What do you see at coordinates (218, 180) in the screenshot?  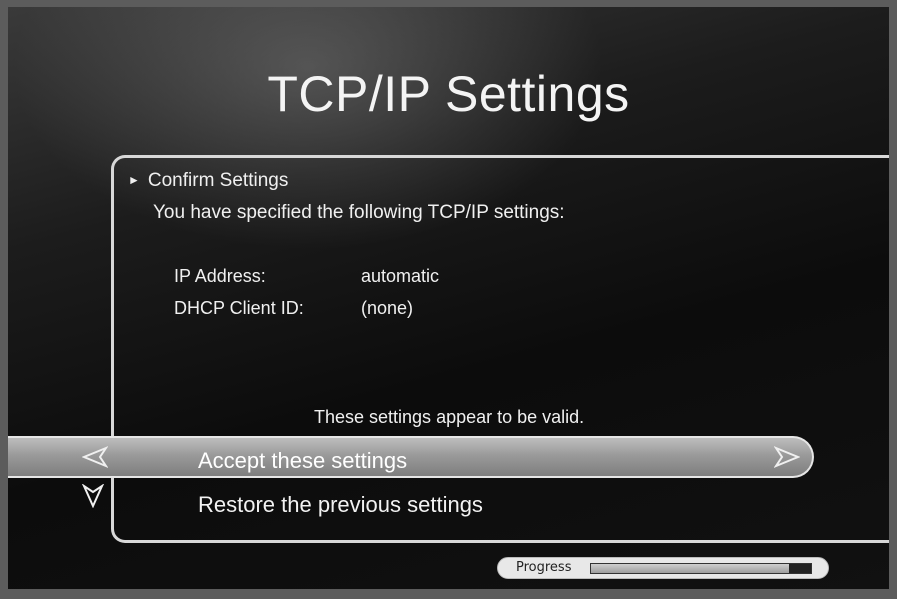 I see `section-heading-label: Confirm Settings` at bounding box center [218, 180].